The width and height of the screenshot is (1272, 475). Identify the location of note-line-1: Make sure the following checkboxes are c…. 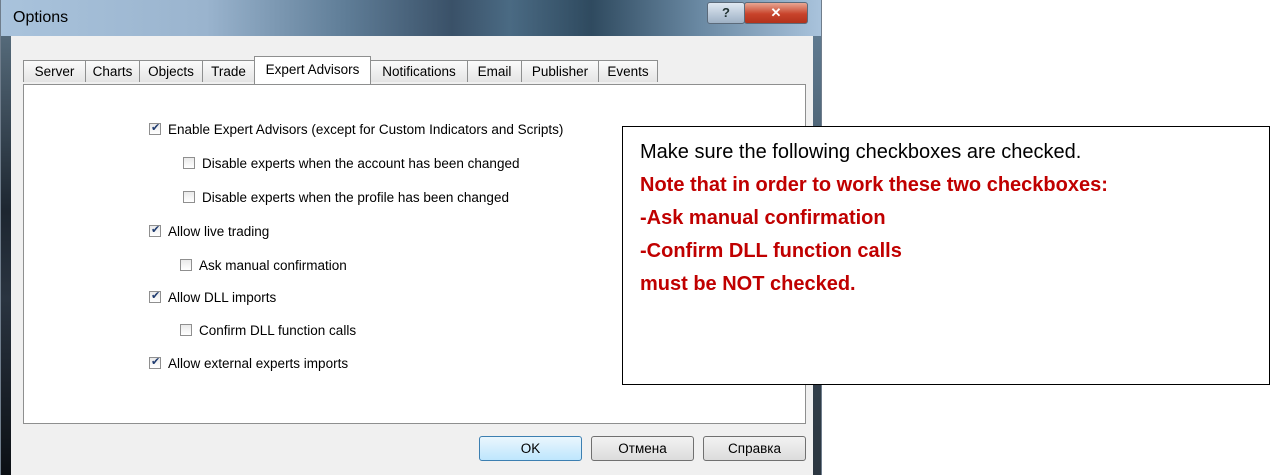
(861, 152).